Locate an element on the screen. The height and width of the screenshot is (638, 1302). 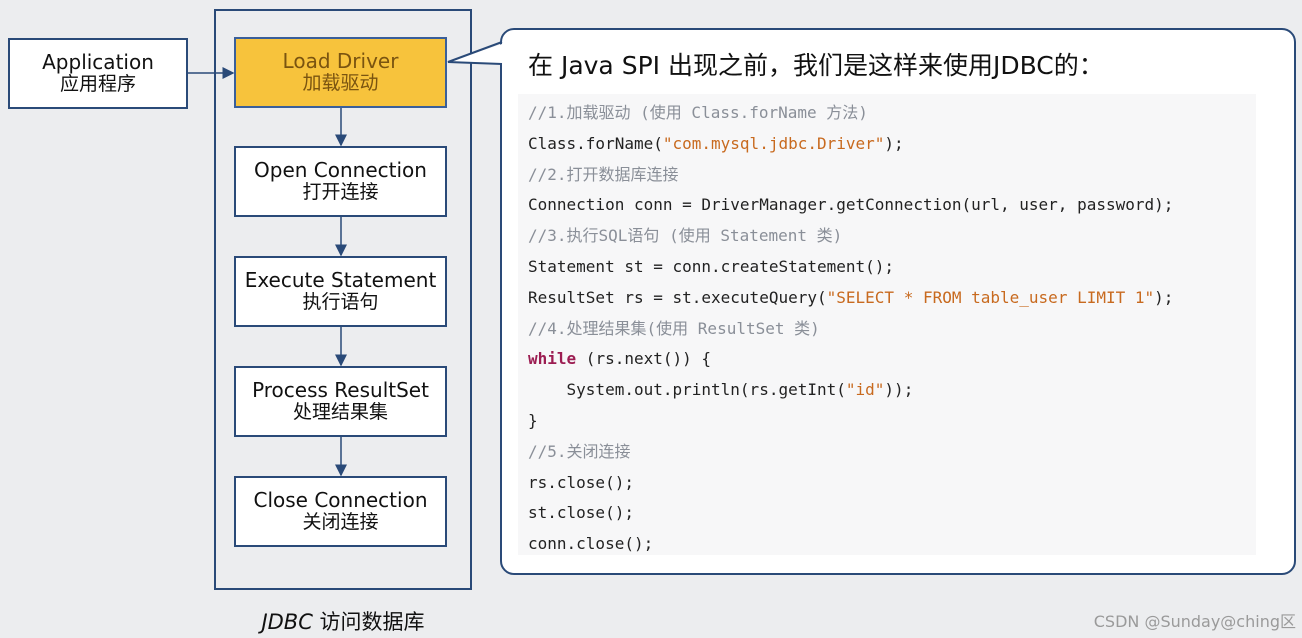
step-label-zh: 打开连接 is located at coordinates (340, 192).